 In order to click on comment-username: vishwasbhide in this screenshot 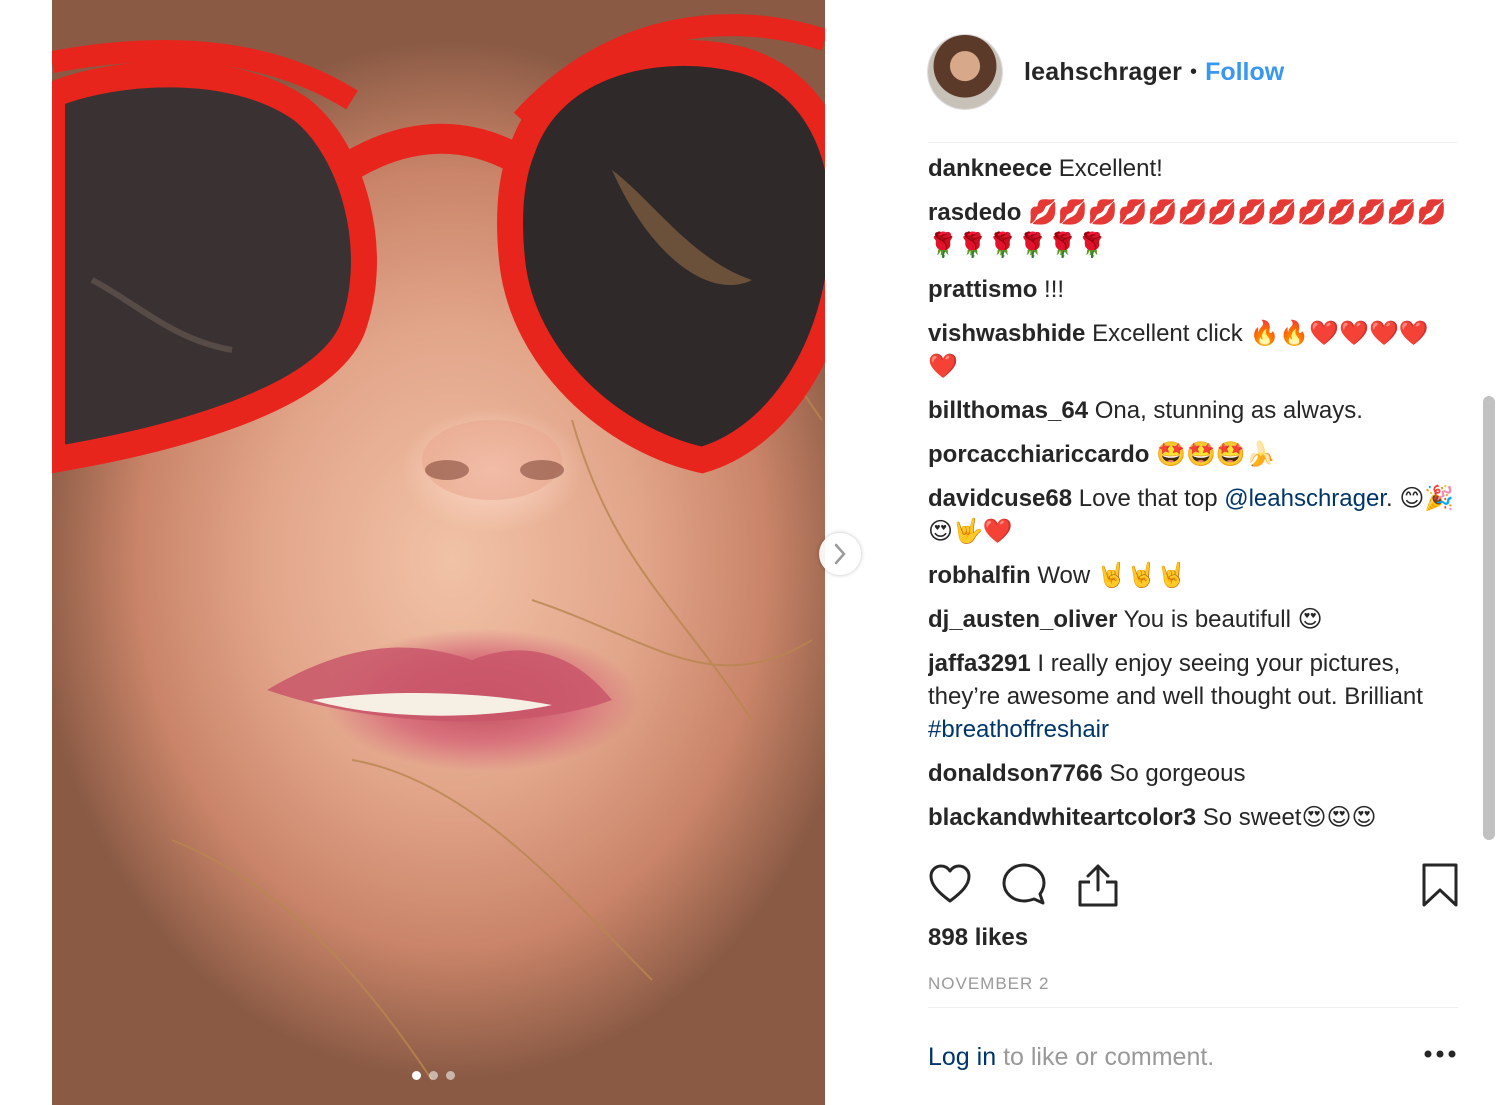, I will do `click(1006, 333)`.